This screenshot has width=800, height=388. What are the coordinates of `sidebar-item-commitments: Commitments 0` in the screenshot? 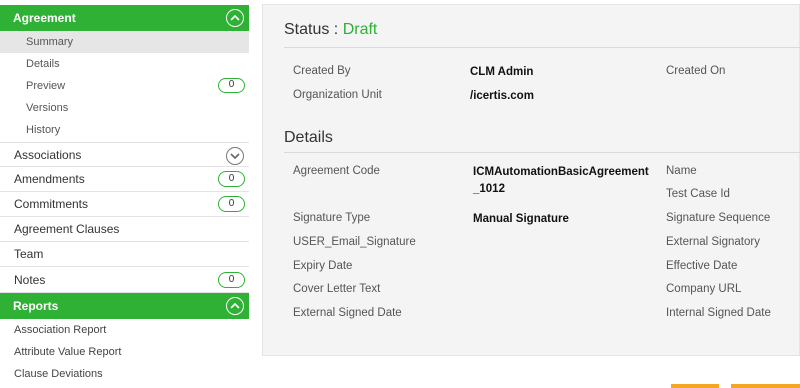 It's located at (124, 204).